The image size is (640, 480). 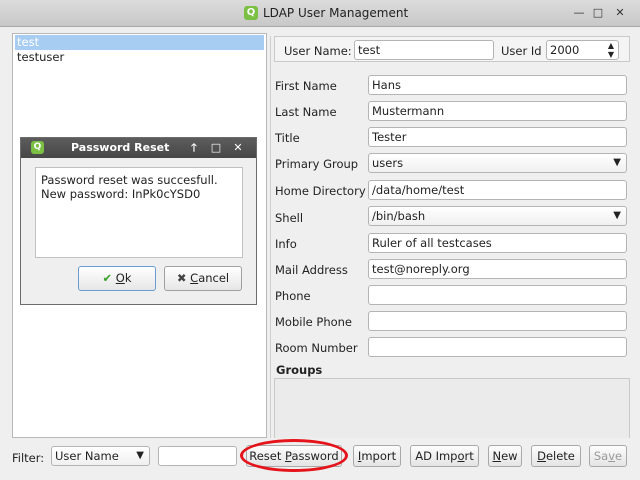 What do you see at coordinates (469, 456) in the screenshot?
I see `ad-import-label-post: rt` at bounding box center [469, 456].